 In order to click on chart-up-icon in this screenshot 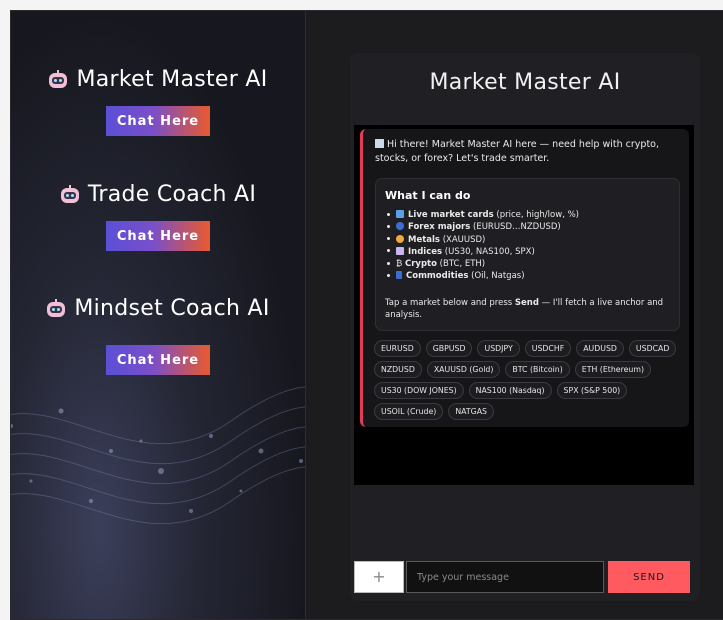, I will do `click(400, 250)`.